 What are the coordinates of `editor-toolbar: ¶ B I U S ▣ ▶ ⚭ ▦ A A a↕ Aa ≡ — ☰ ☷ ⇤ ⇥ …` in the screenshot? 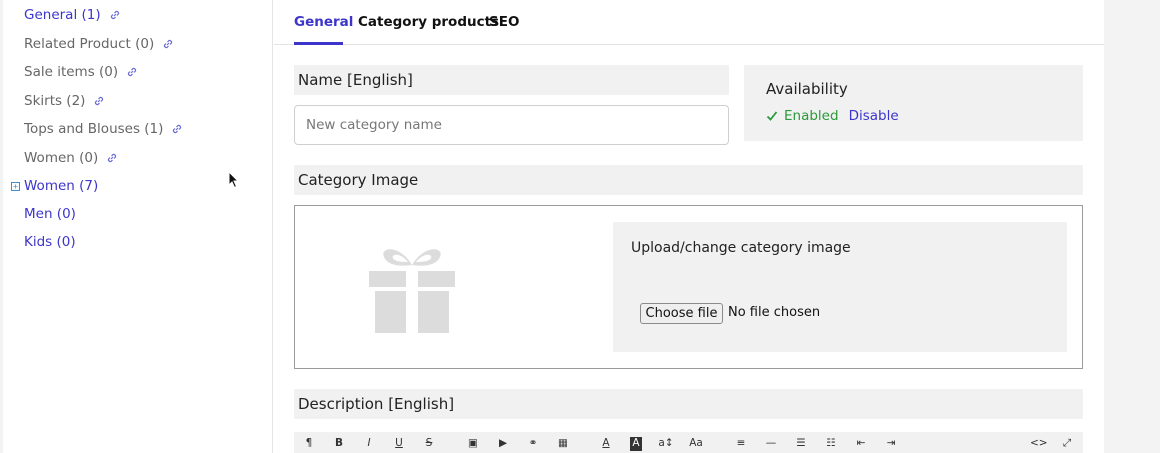 It's located at (688, 442).